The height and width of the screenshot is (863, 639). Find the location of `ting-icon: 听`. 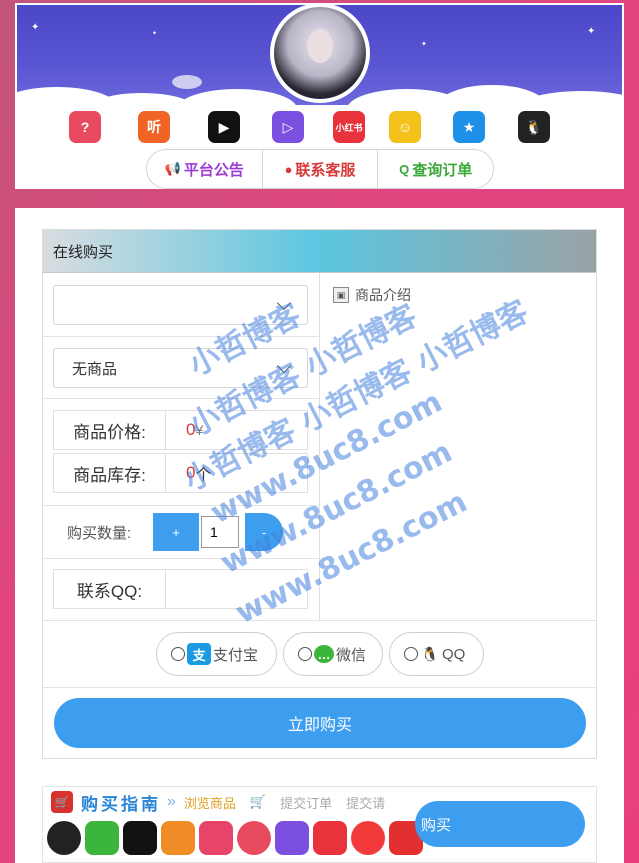

ting-icon: 听 is located at coordinates (154, 127).